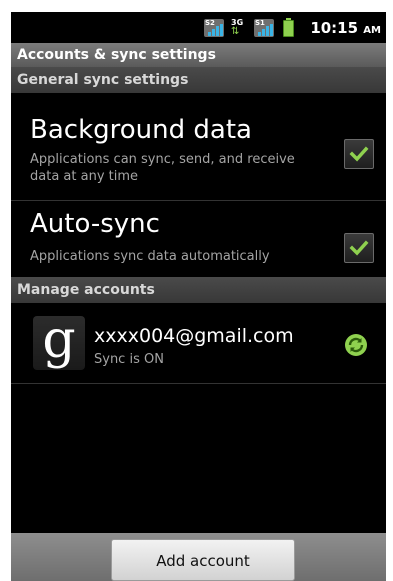 This screenshot has width=393, height=581. I want to click on section-header-manage: Manage accounts, so click(198, 290).